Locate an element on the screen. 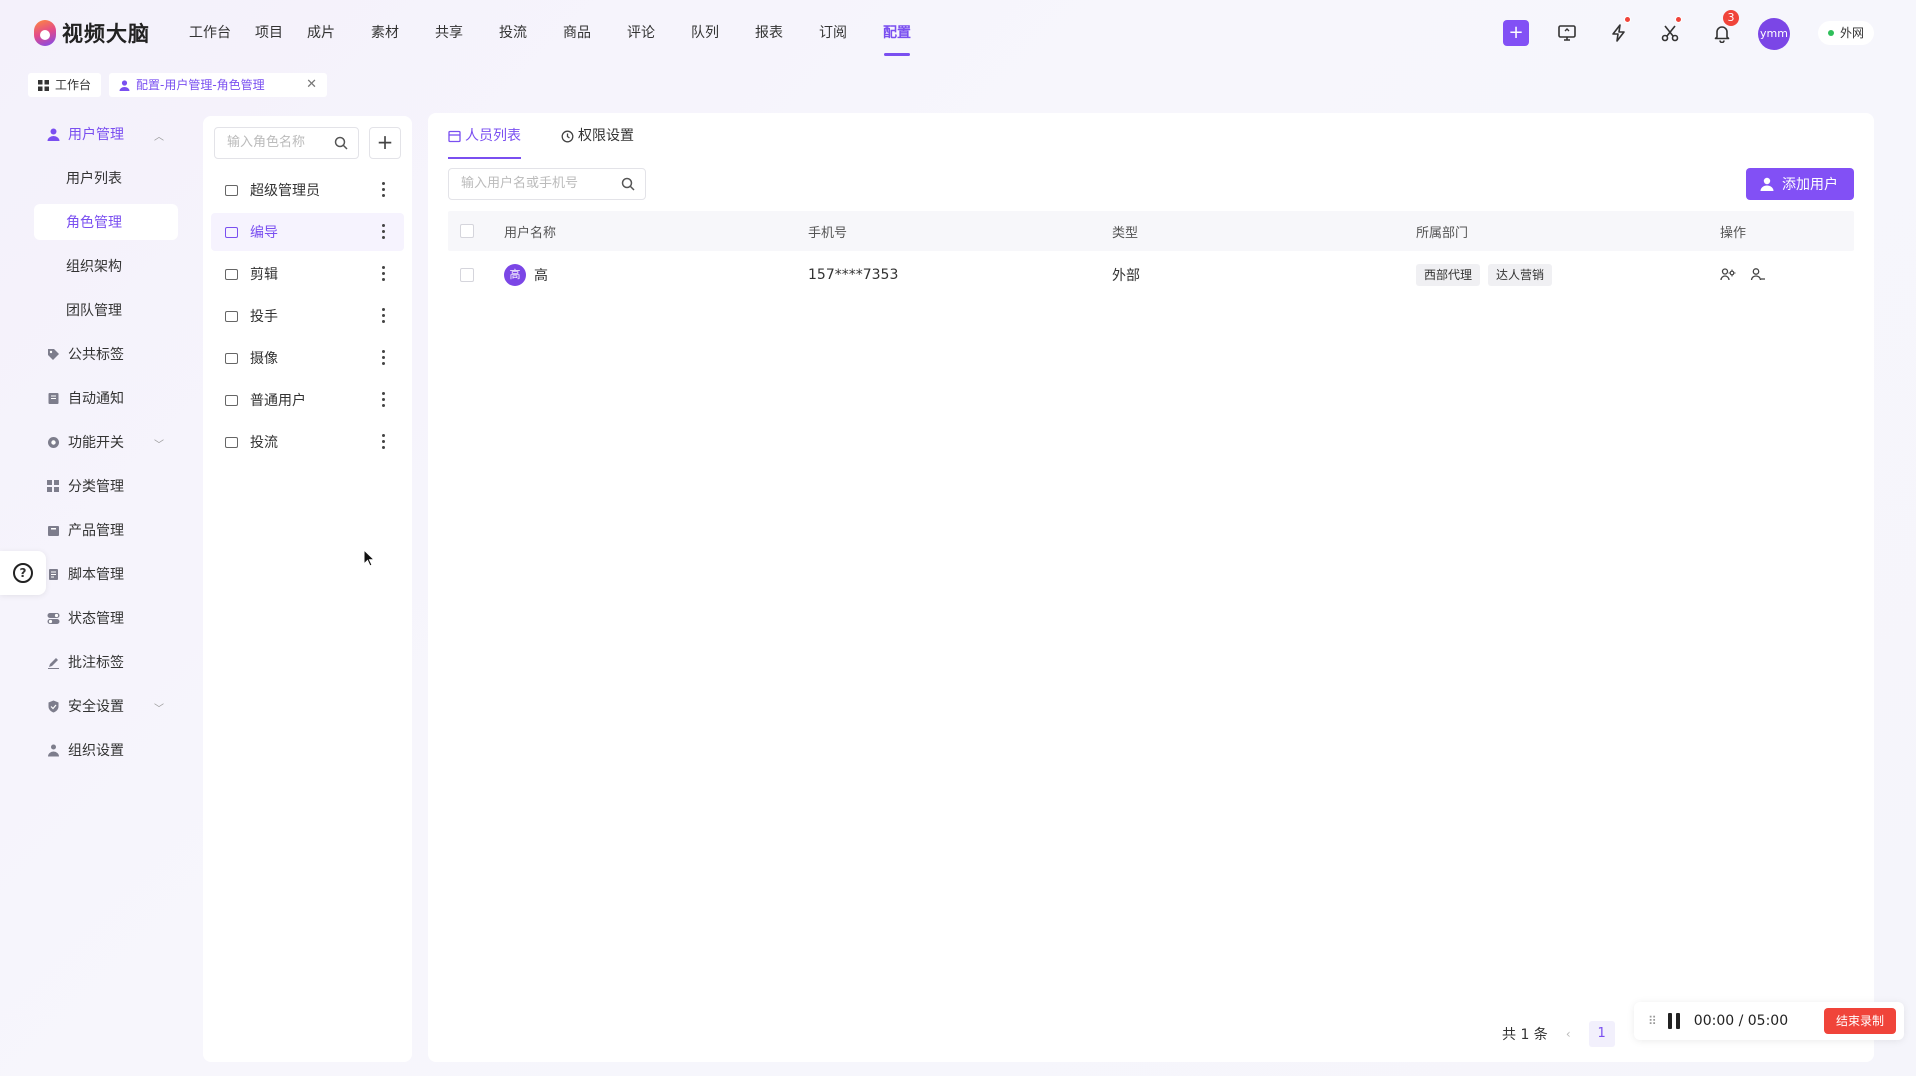  stop-recording-button: 结束录制 is located at coordinates (1859, 1021).